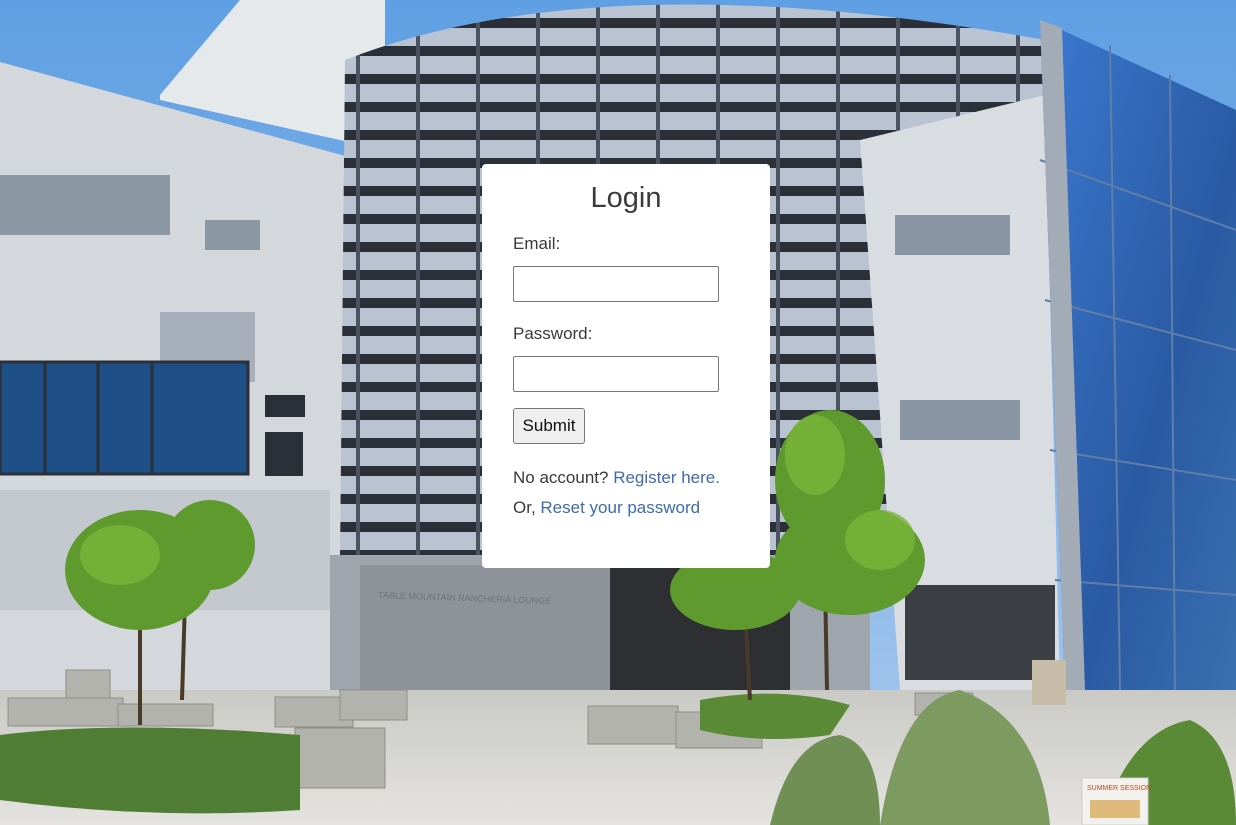 The height and width of the screenshot is (825, 1236). What do you see at coordinates (626, 198) in the screenshot?
I see `login-title: Login` at bounding box center [626, 198].